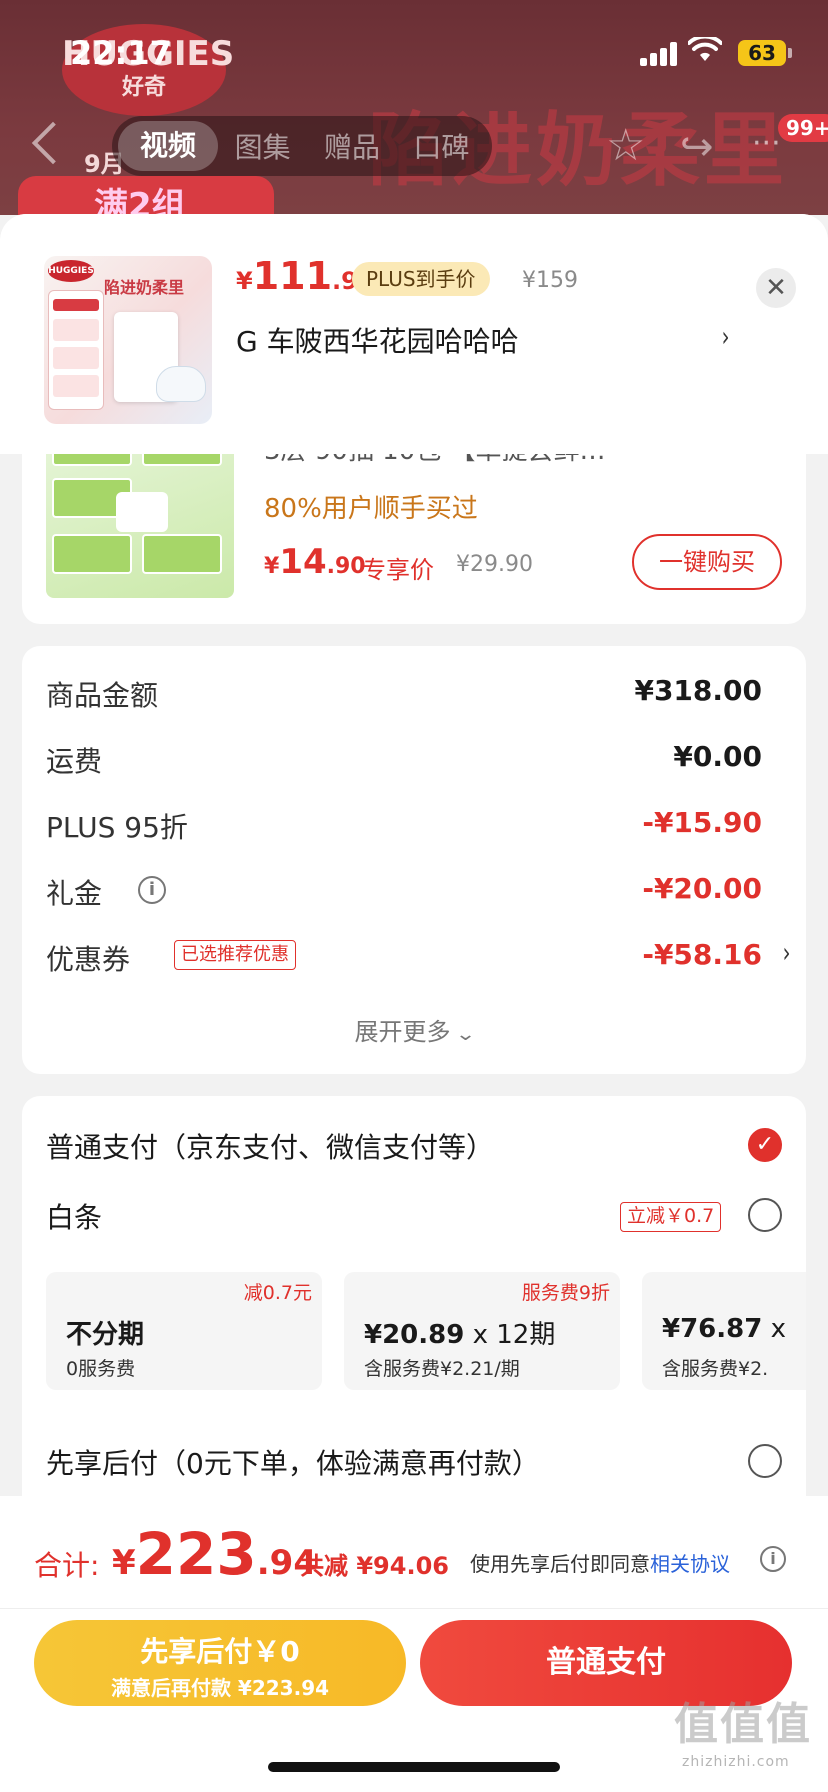 The height and width of the screenshot is (1792, 828). What do you see at coordinates (671, 1217) in the screenshot?
I see `baitiao-discount-tag: 立减￥0.7` at bounding box center [671, 1217].